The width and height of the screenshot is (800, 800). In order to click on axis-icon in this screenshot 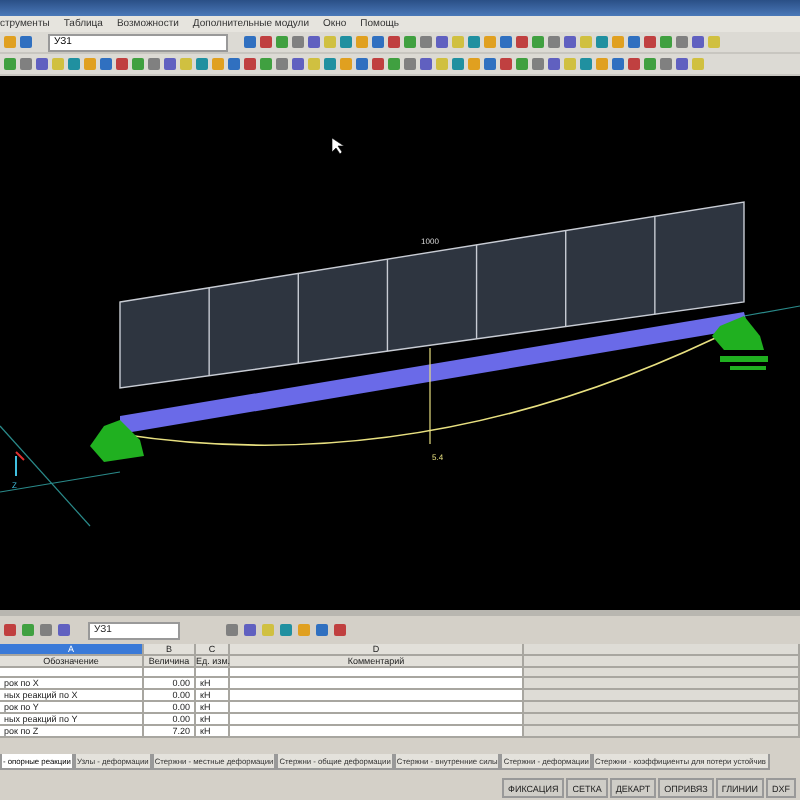, I will do `click(20, 464)`.